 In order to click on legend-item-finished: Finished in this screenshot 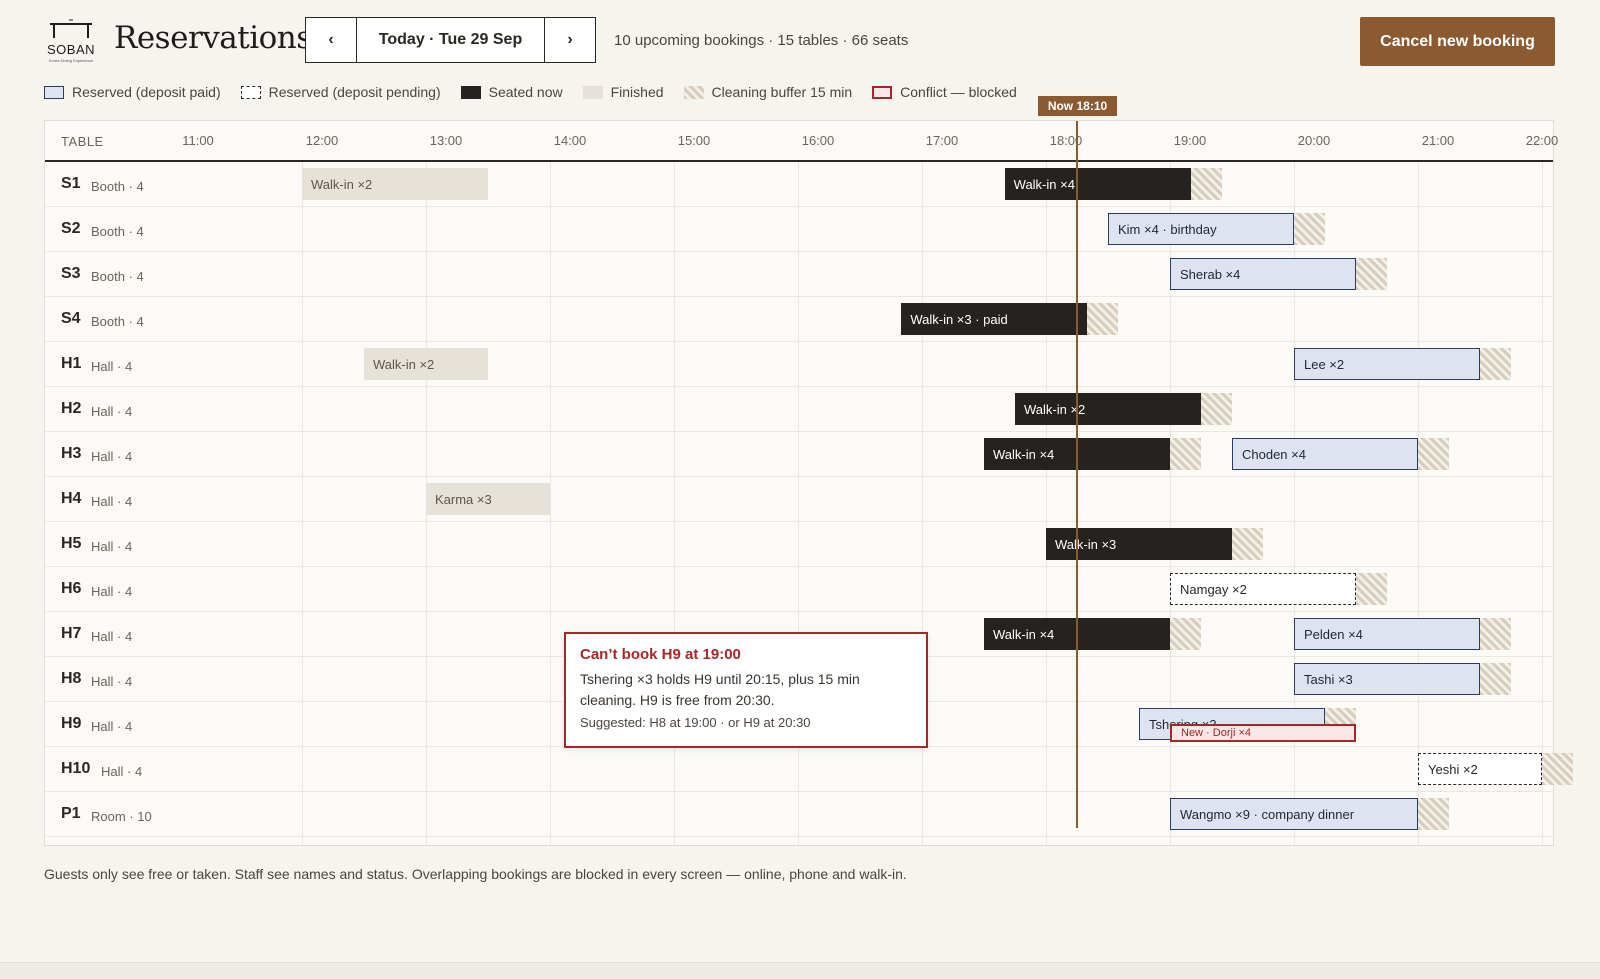, I will do `click(623, 92)`.